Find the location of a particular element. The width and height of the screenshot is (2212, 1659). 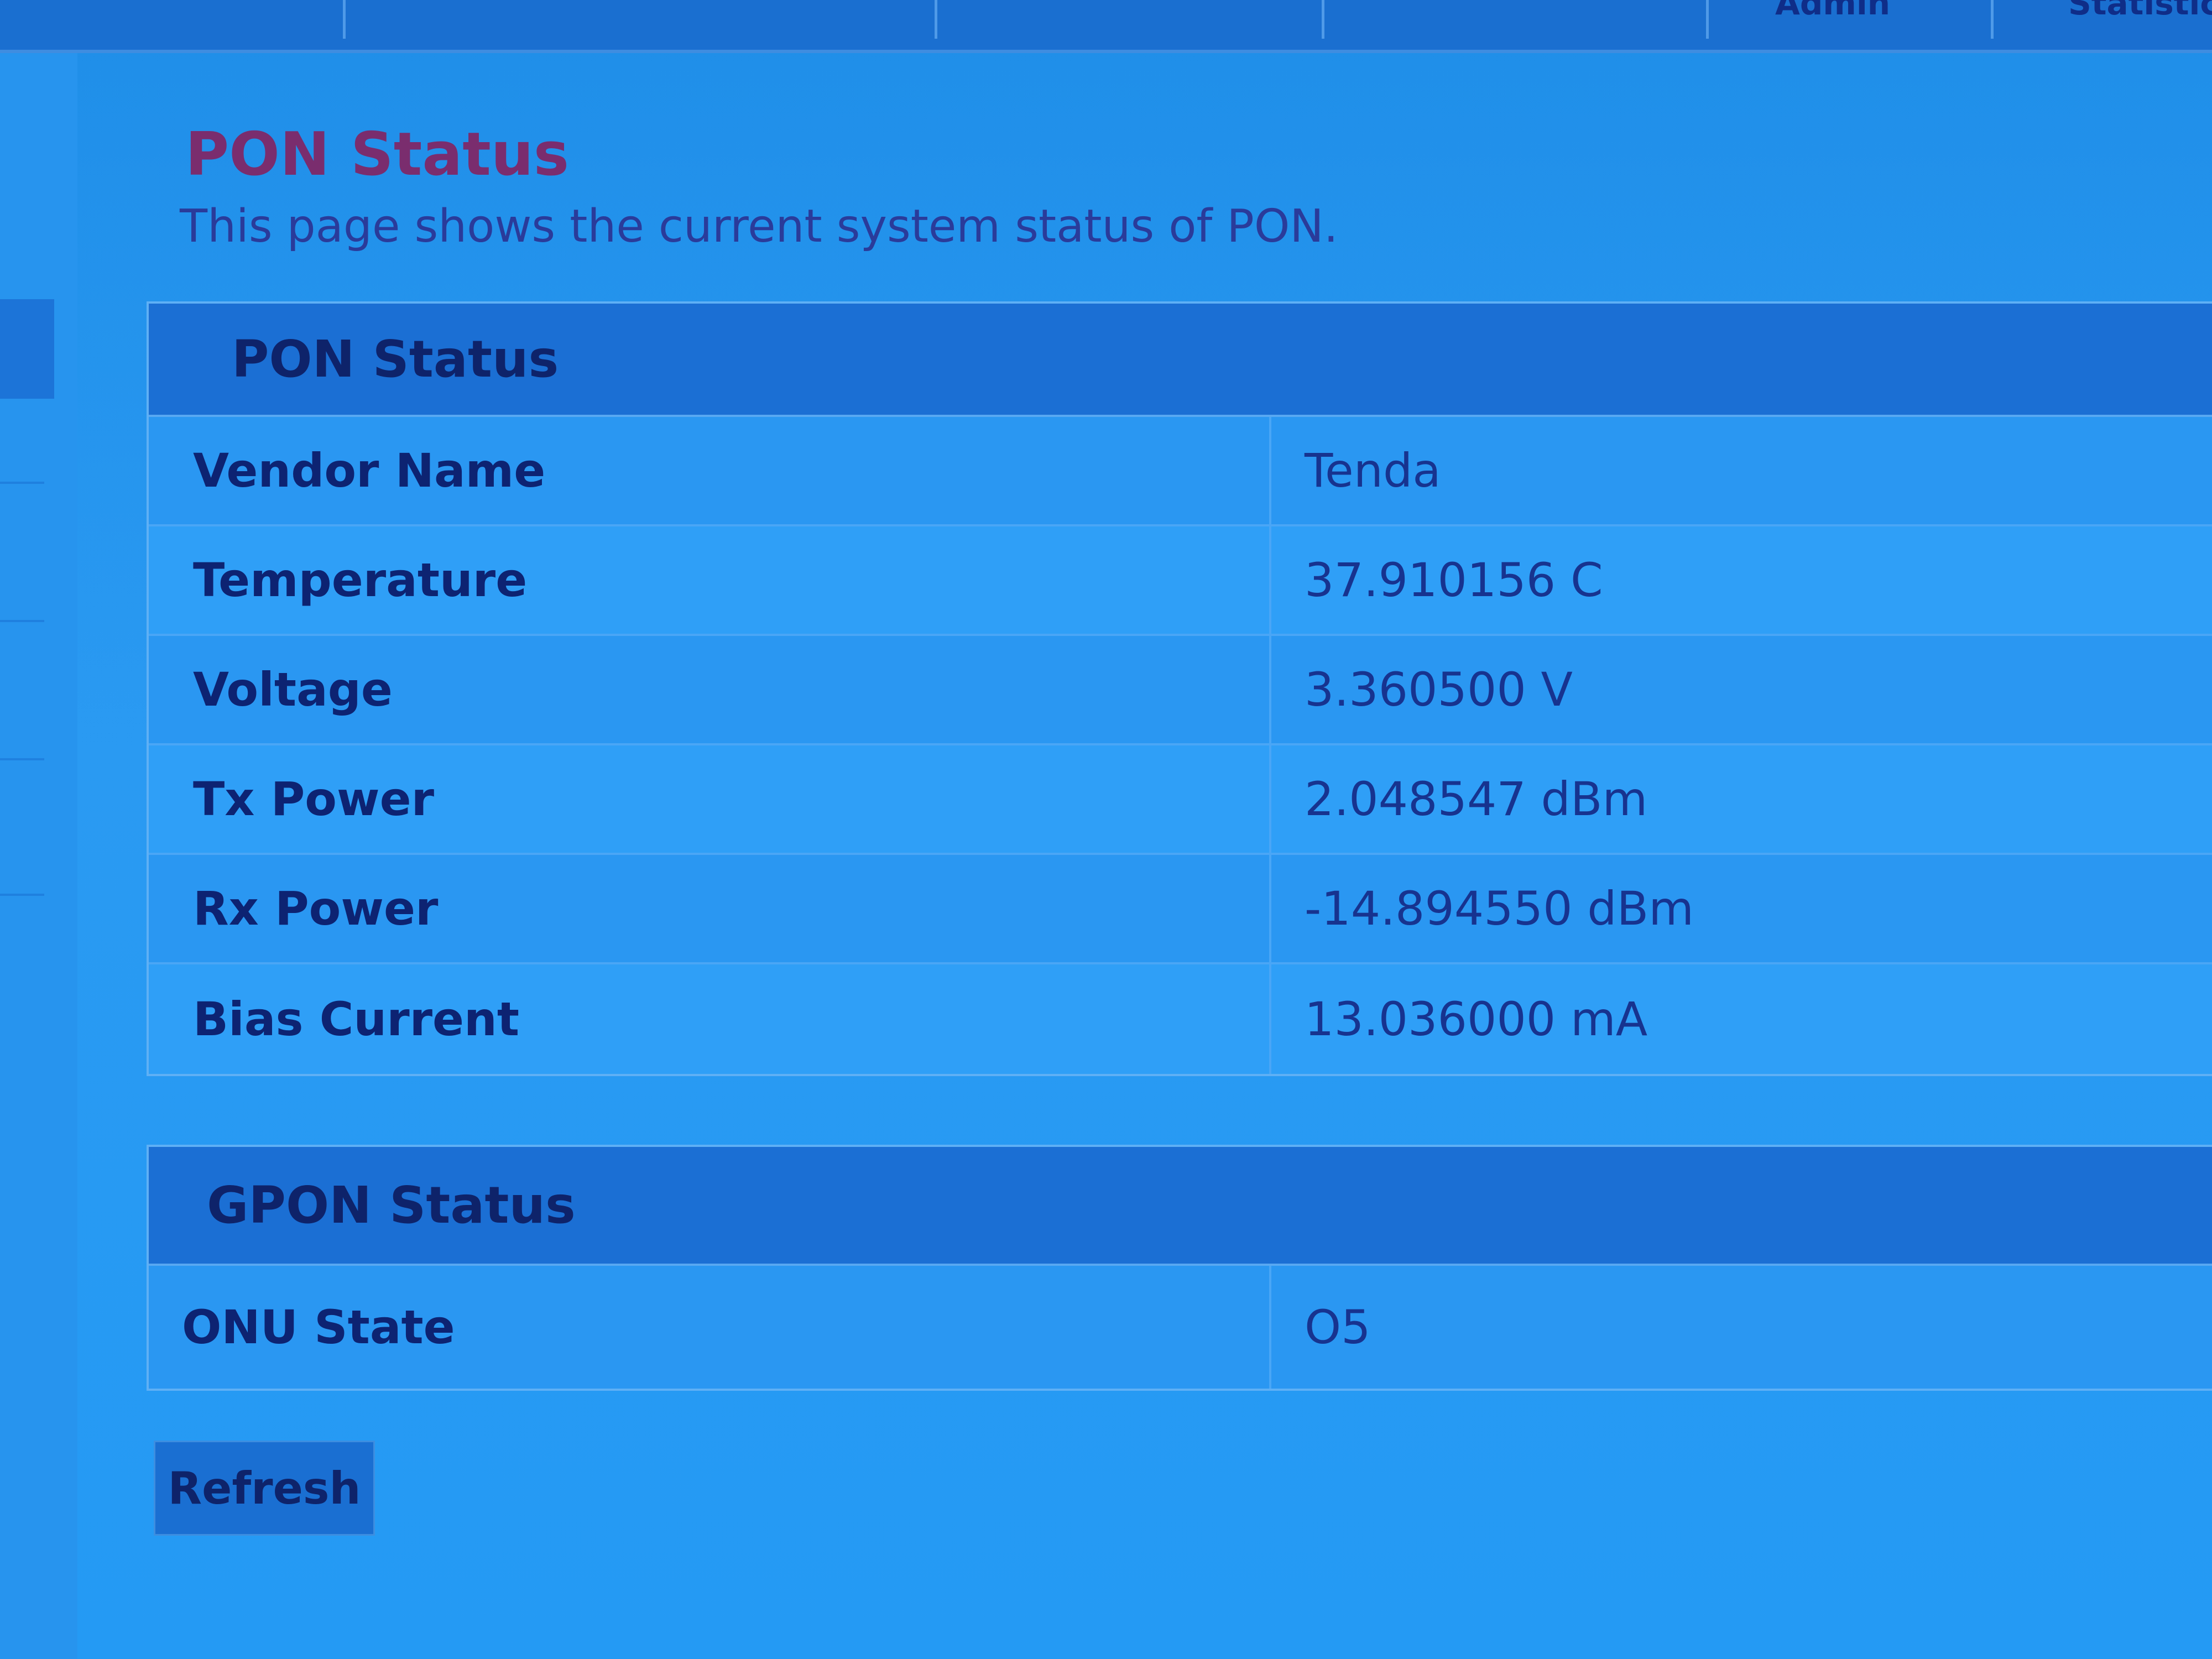

voltage-value: 3.360500 V is located at coordinates (1439, 690).